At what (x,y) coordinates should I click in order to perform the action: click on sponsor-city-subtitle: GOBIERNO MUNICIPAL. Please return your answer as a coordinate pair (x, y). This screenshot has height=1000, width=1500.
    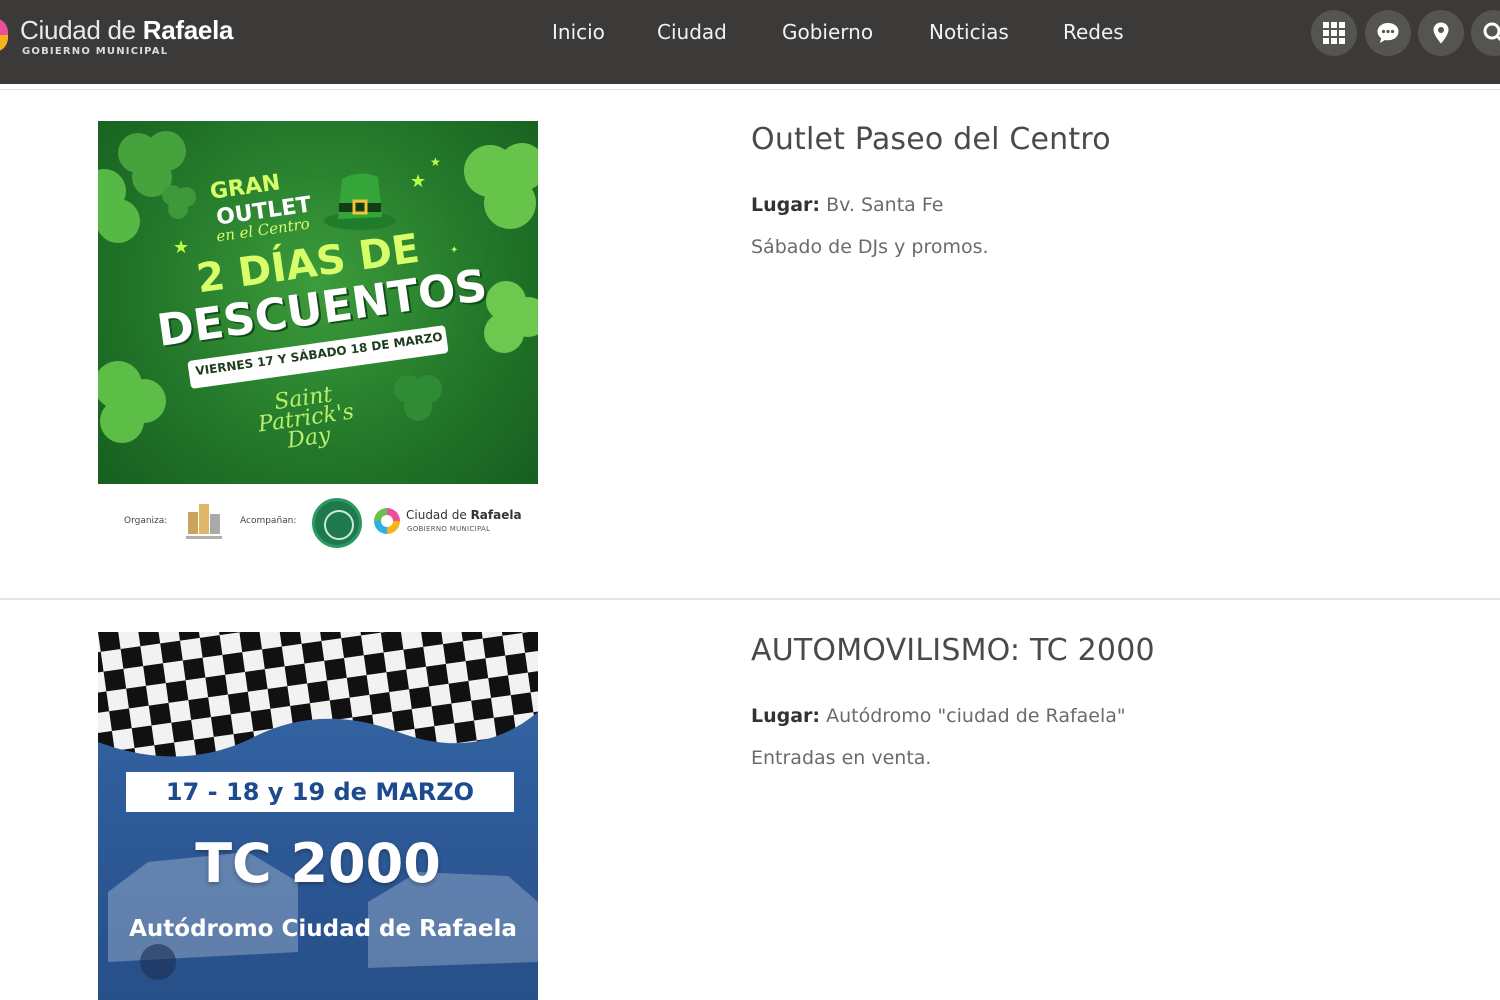
    Looking at the image, I should click on (449, 529).